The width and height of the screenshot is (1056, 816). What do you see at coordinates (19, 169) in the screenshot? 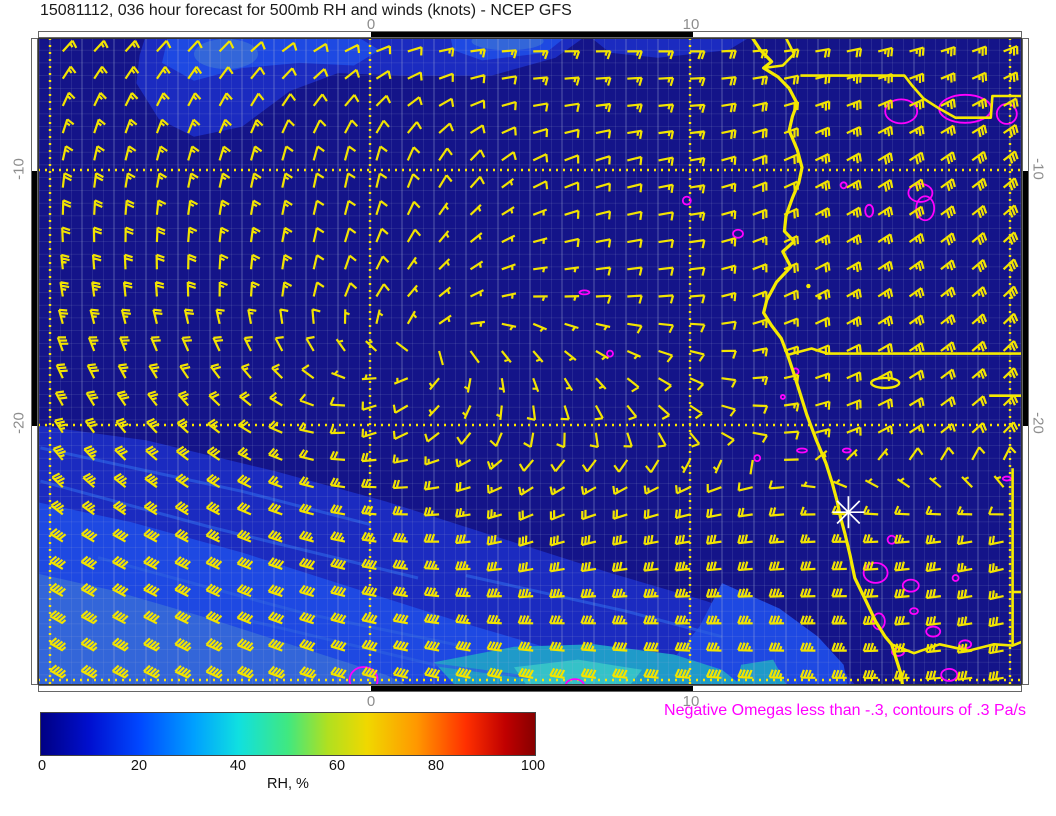
I see `left-axis-tick-neg10: -10` at bounding box center [19, 169].